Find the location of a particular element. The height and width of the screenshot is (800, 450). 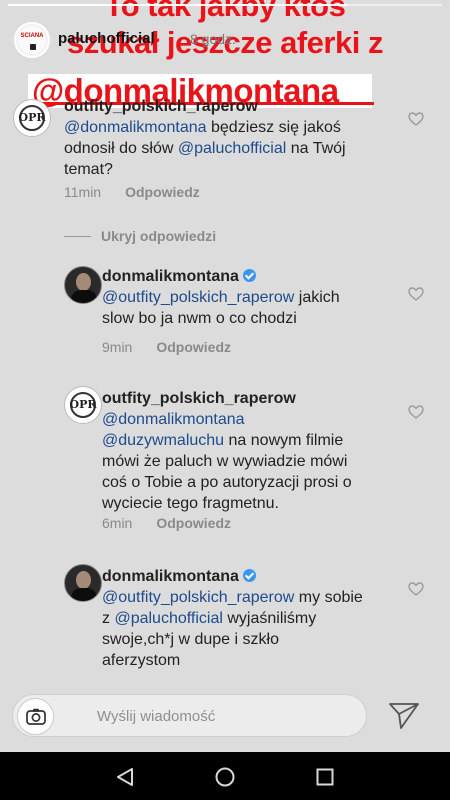

comment-line: @outfity_polskich_raperow jakich is located at coordinates (252, 297).